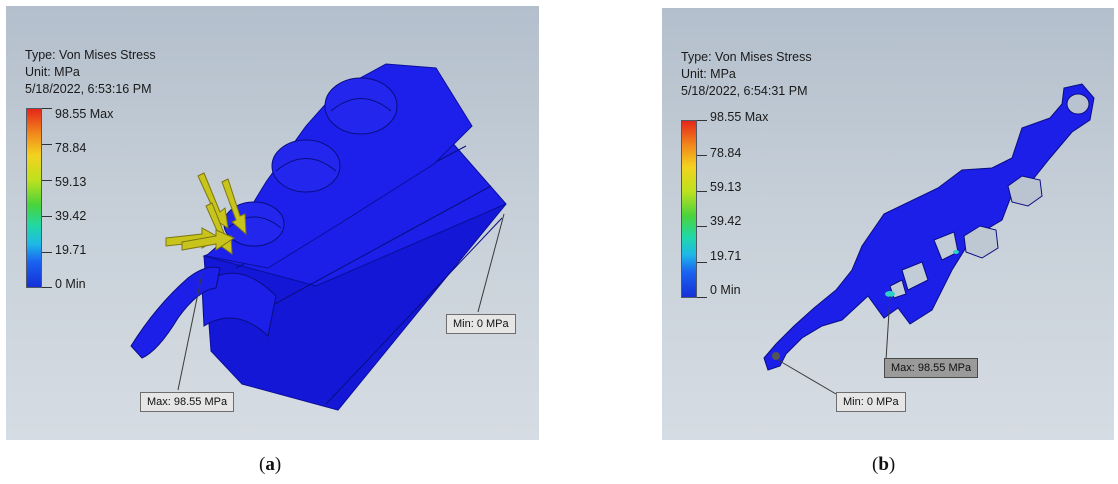 The height and width of the screenshot is (484, 1118). I want to click on caption-b: (b), so click(884, 464).